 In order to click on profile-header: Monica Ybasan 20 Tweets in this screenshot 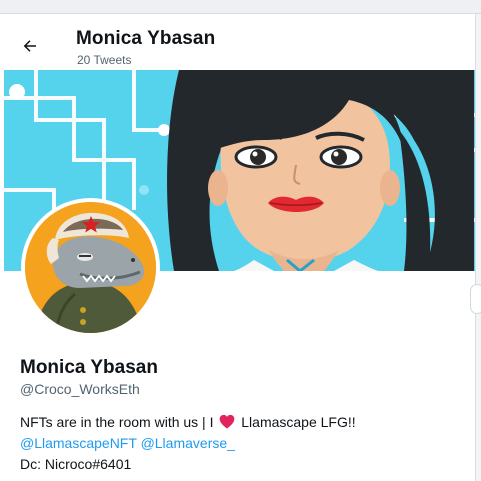, I will do `click(237, 42)`.